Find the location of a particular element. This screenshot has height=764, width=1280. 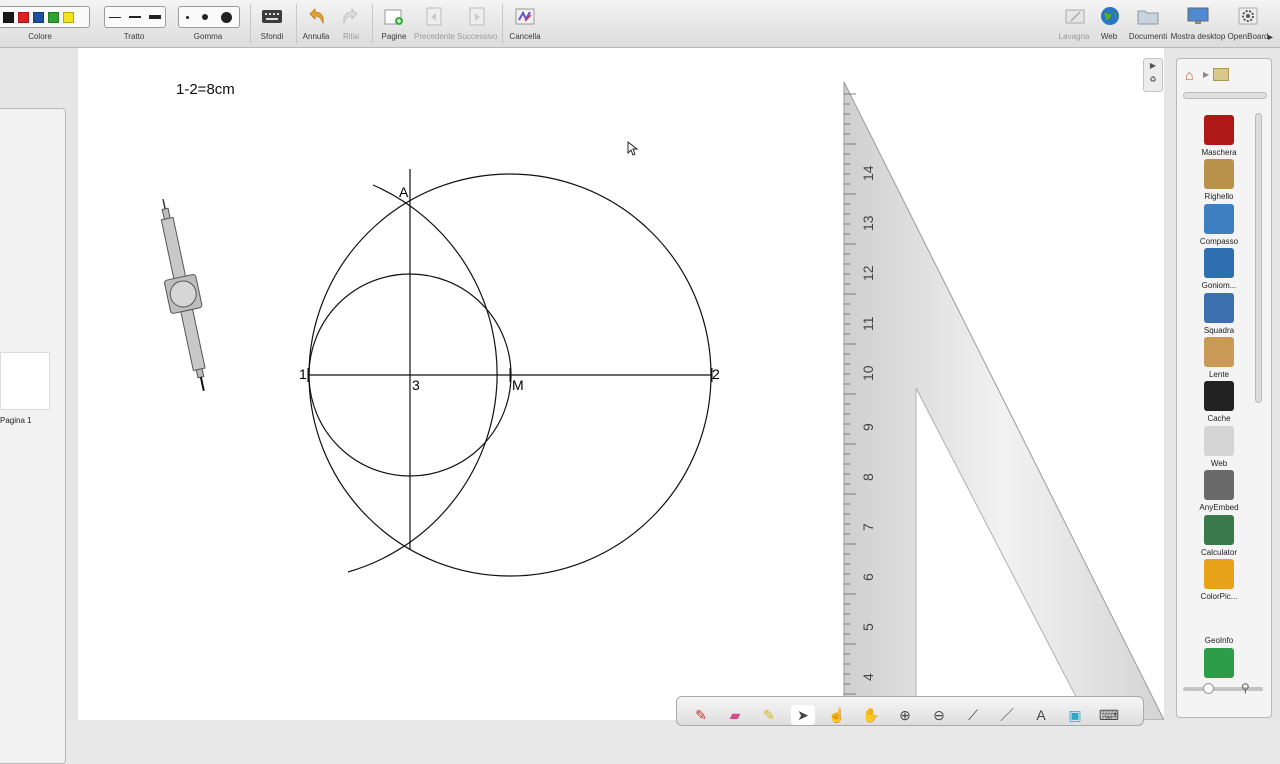

selector-tool-icon: ➤ is located at coordinates (803, 715).